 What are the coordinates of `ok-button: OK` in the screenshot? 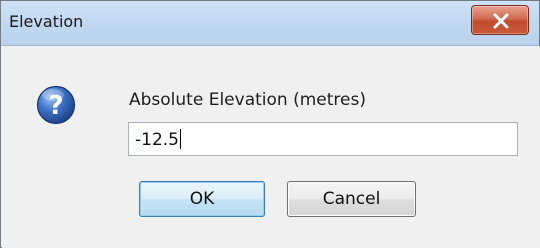 It's located at (202, 199).